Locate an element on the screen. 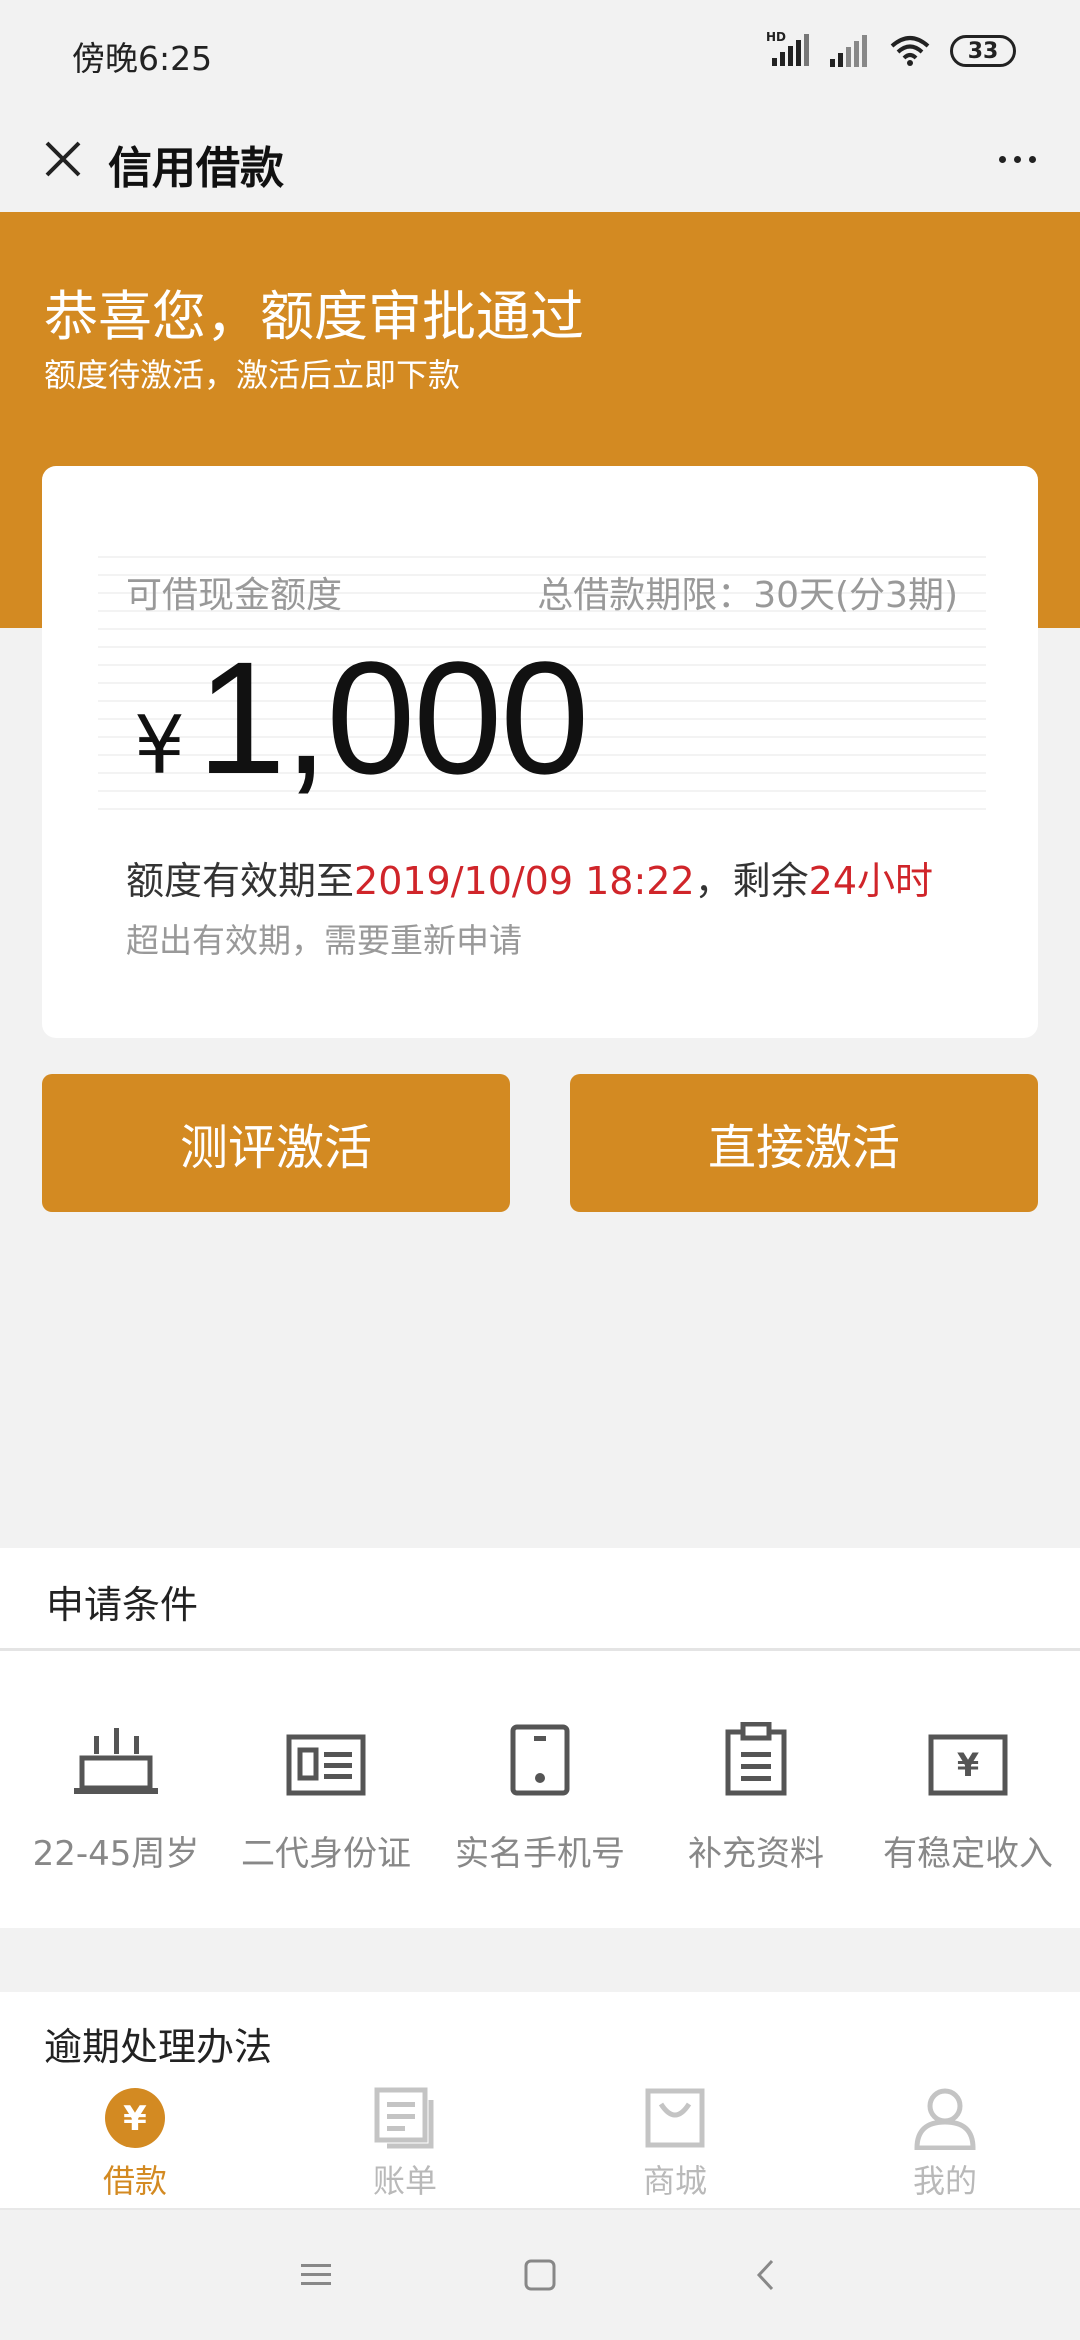 The image size is (1080, 2340). status-bar: 傍晚6:25 HD 33 is located at coordinates (540, 54).